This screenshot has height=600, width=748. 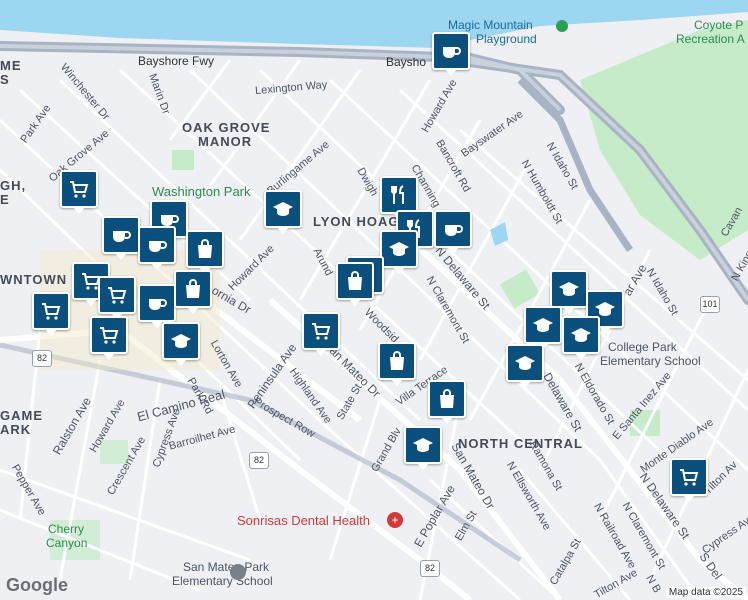 What do you see at coordinates (66, 529) in the screenshot?
I see `poi-label-cherry-canyon: Cherry` at bounding box center [66, 529].